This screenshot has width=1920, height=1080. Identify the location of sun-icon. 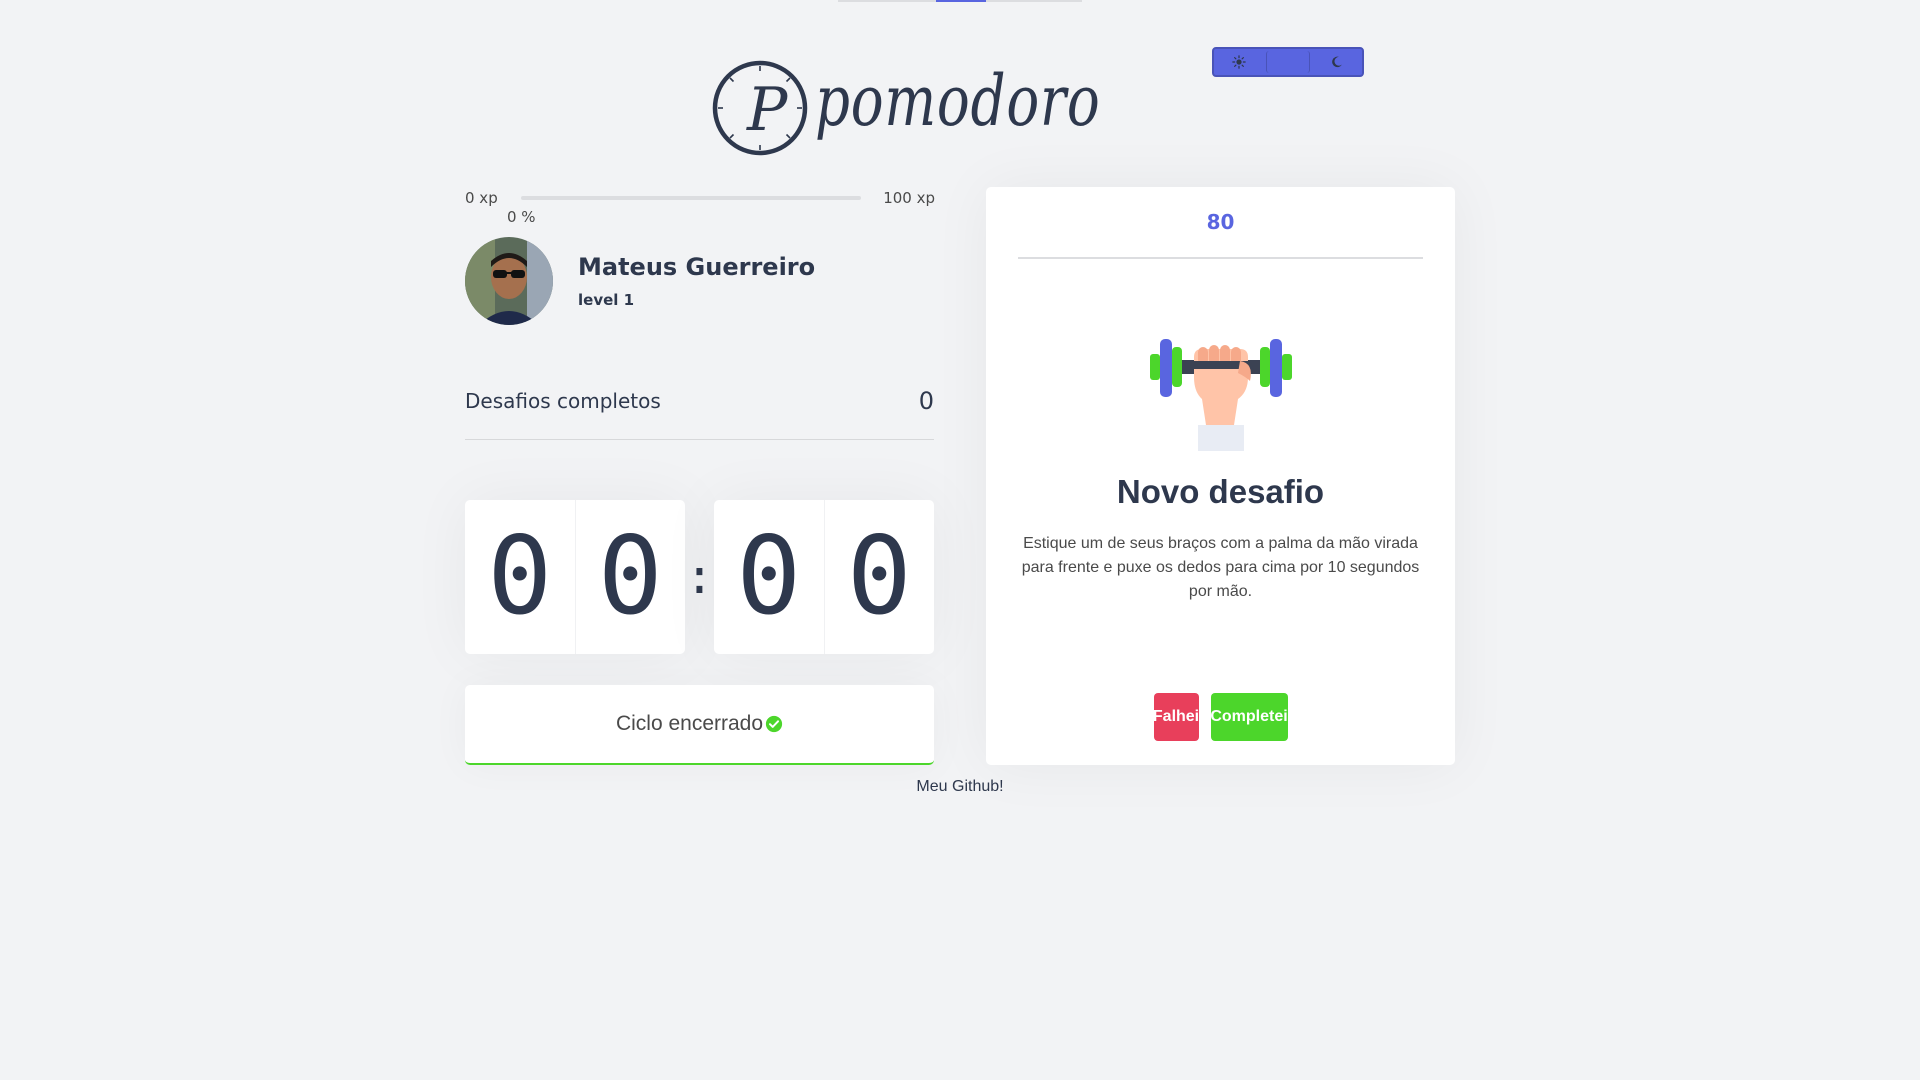
(1239, 62).